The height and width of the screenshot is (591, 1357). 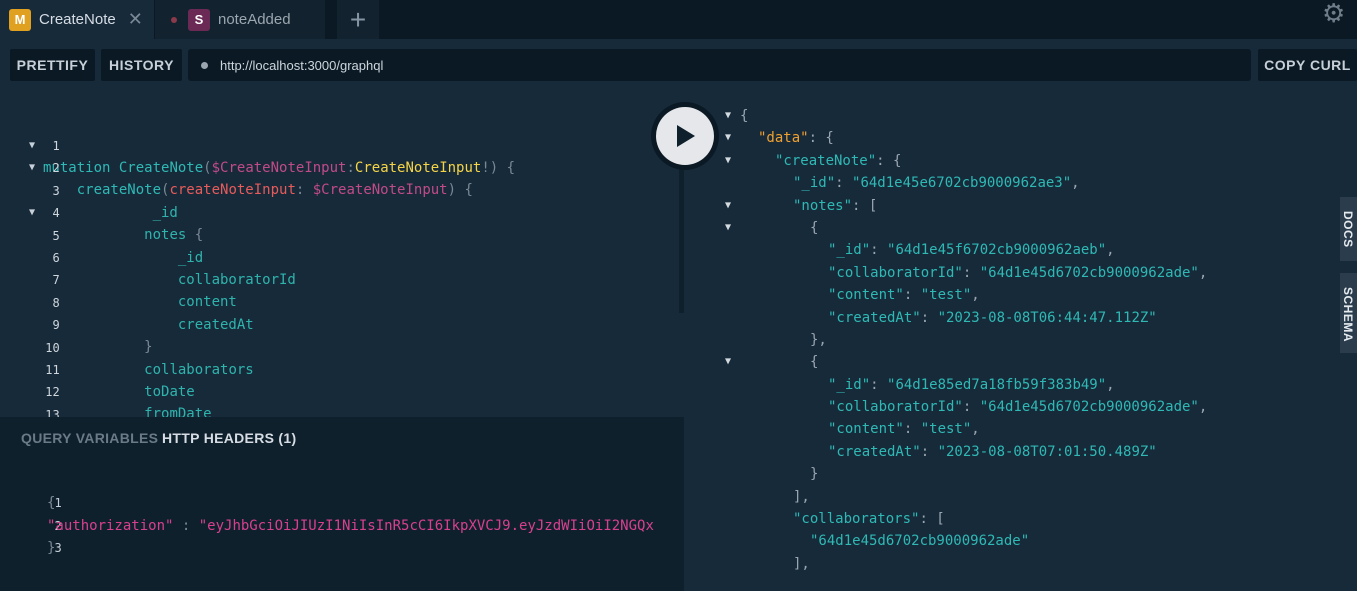 What do you see at coordinates (254, 19) in the screenshot?
I see `tab-label: noteAdded` at bounding box center [254, 19].